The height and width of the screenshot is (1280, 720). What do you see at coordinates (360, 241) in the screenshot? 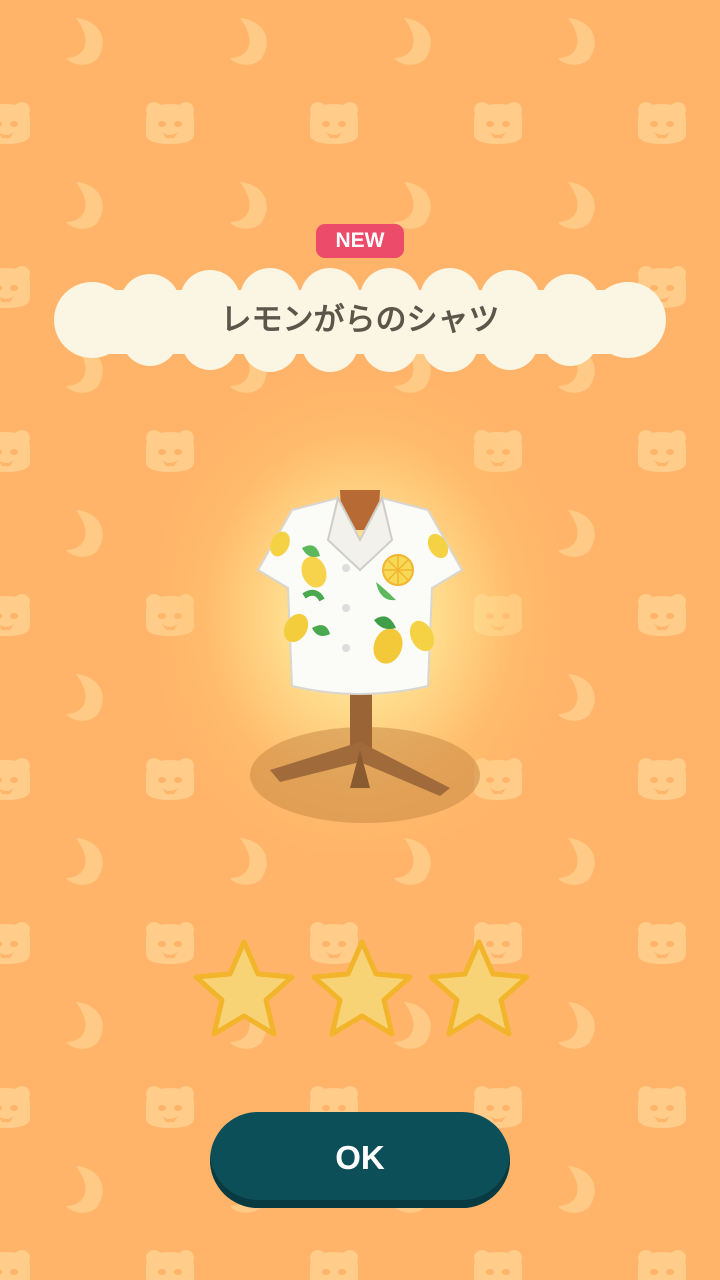
I see `new-badge: NEW` at bounding box center [360, 241].